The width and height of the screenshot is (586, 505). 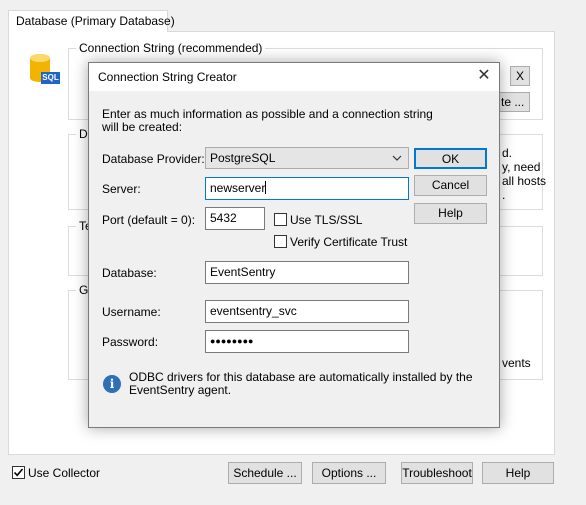 What do you see at coordinates (130, 342) in the screenshot?
I see `password-label: Password:` at bounding box center [130, 342].